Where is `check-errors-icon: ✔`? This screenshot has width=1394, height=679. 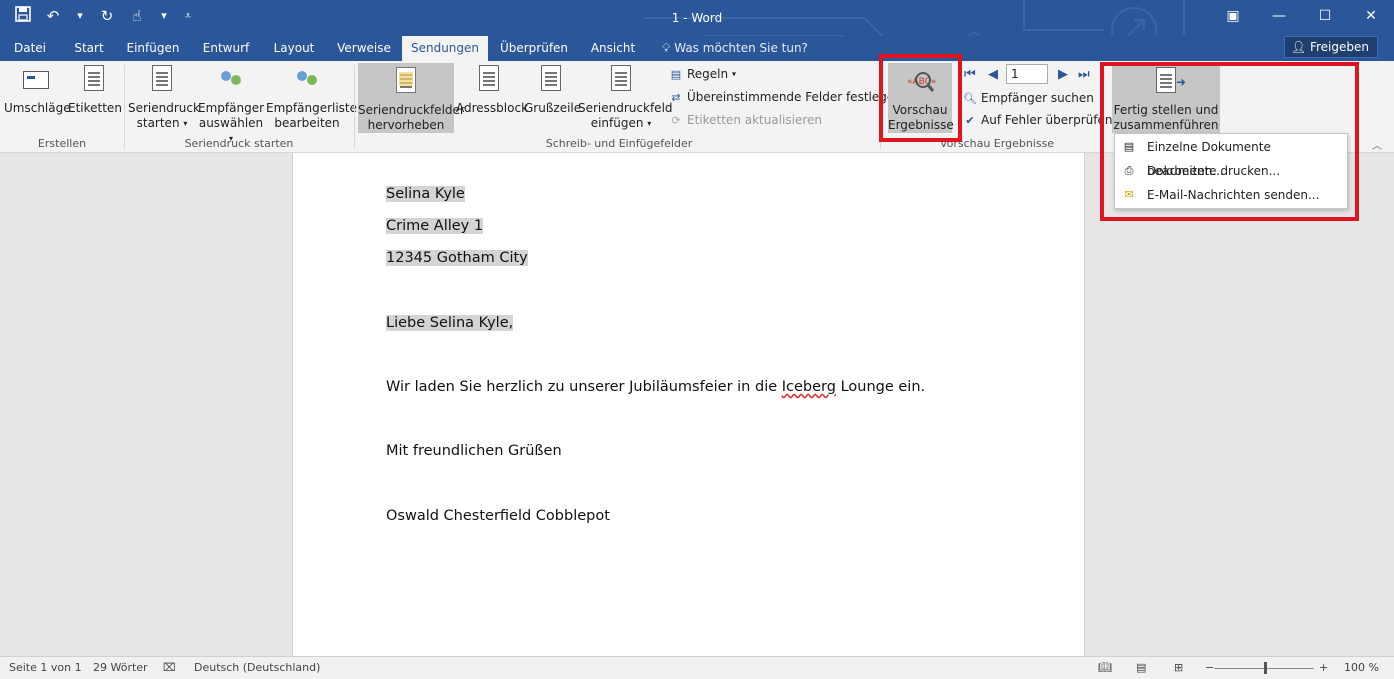
check-errors-icon: ✔ is located at coordinates (970, 120).